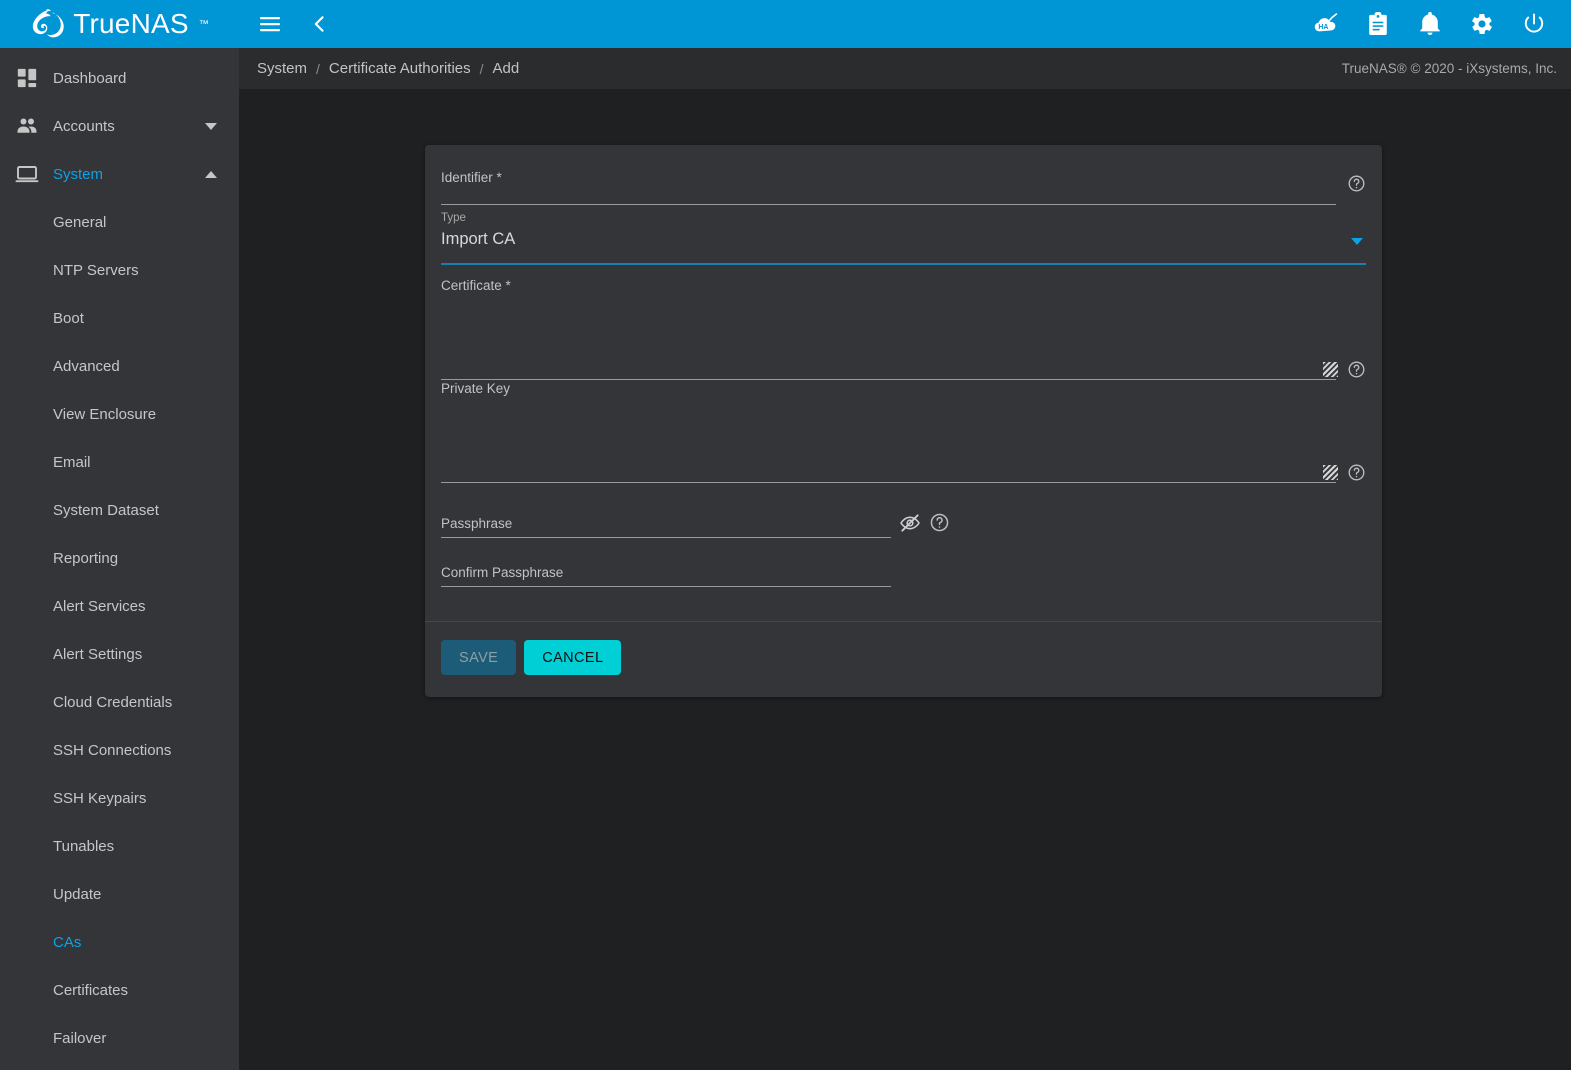 This screenshot has height=1070, width=1571. Describe the element at coordinates (91, 990) in the screenshot. I see `sidebar-item-label: Certificates` at that location.